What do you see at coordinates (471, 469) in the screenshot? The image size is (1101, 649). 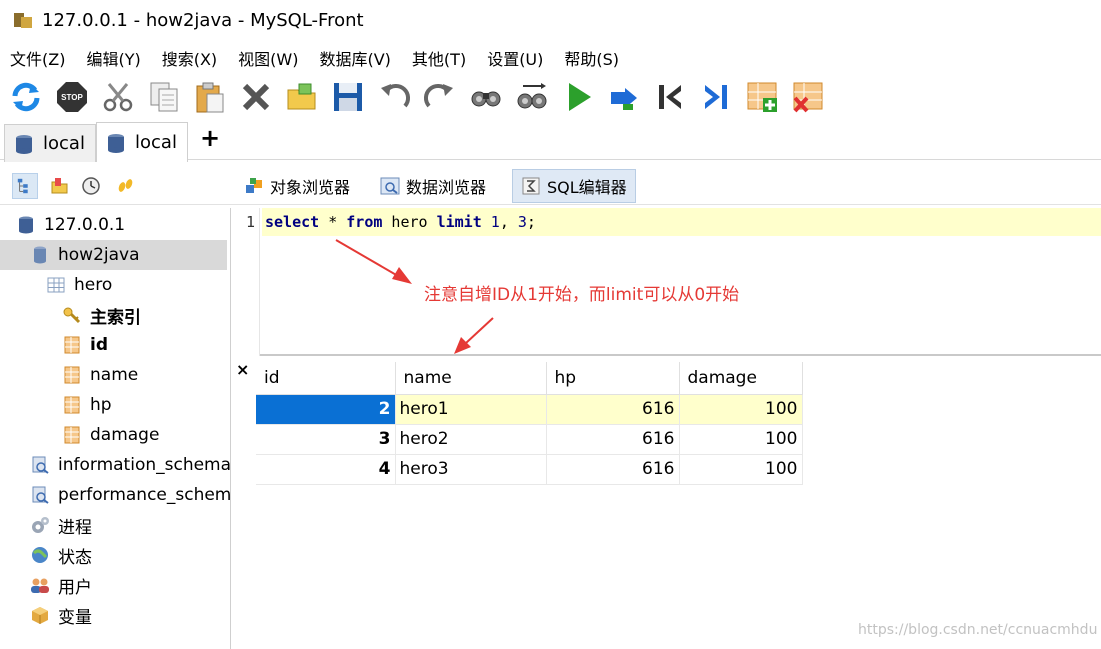 I see `cell-name: hero3` at bounding box center [471, 469].